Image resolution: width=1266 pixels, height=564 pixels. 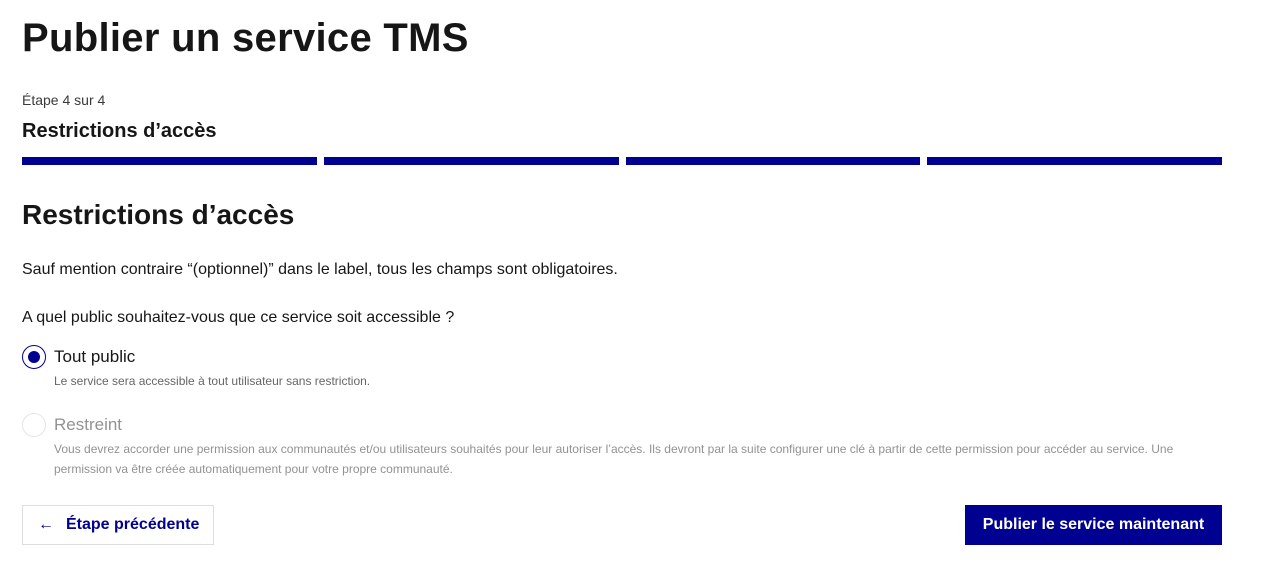 I want to click on previous-step-button: ← Étape précédente, so click(x=118, y=525).